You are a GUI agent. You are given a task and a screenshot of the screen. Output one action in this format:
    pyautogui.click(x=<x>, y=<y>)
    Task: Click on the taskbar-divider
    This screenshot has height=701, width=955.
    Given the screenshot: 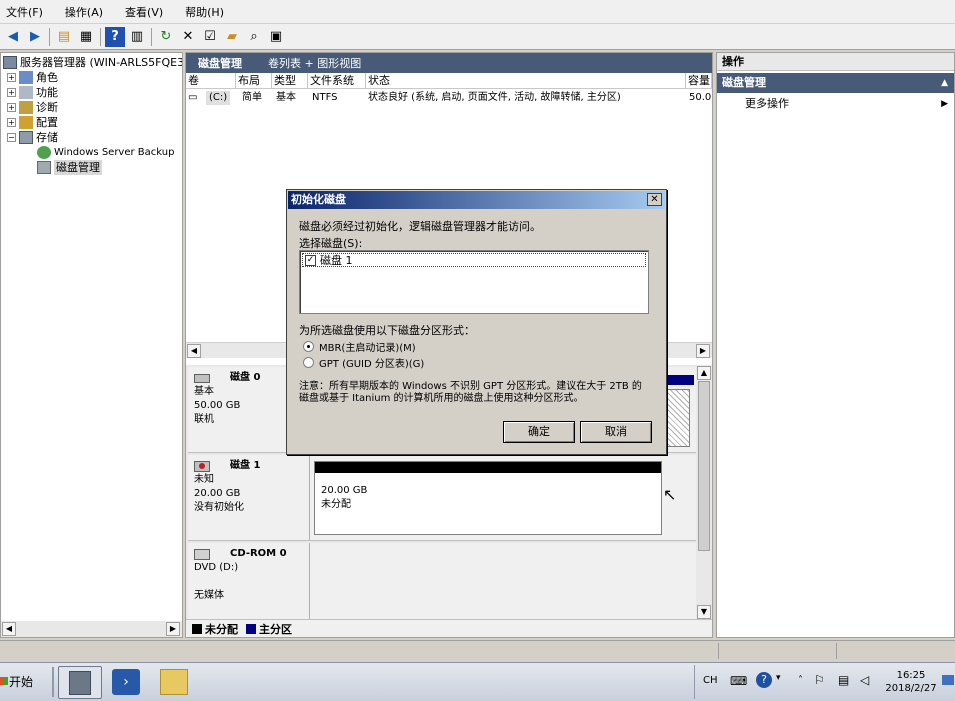 What is the action you would take?
    pyautogui.click(x=53, y=682)
    